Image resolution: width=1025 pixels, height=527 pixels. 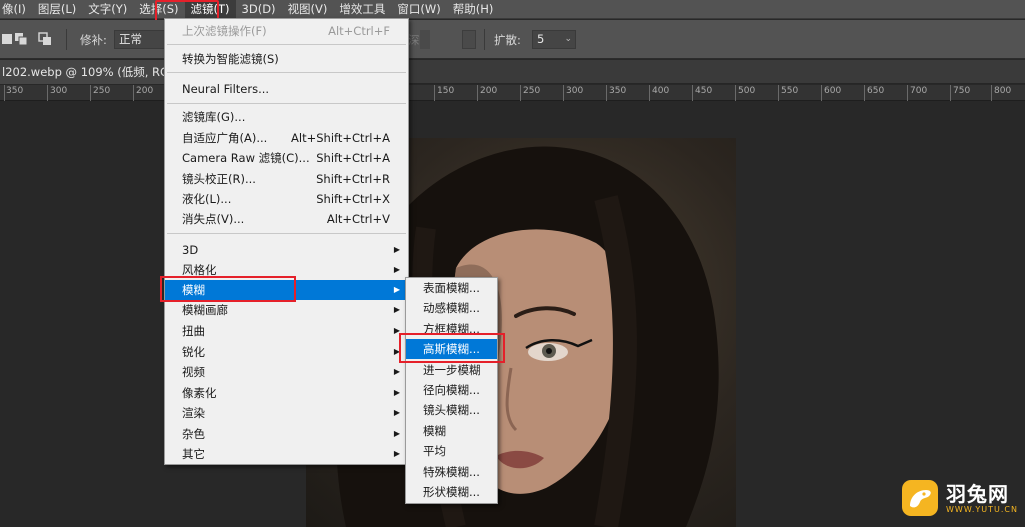 I want to click on spread-input: 5 ⌄, so click(x=554, y=39).